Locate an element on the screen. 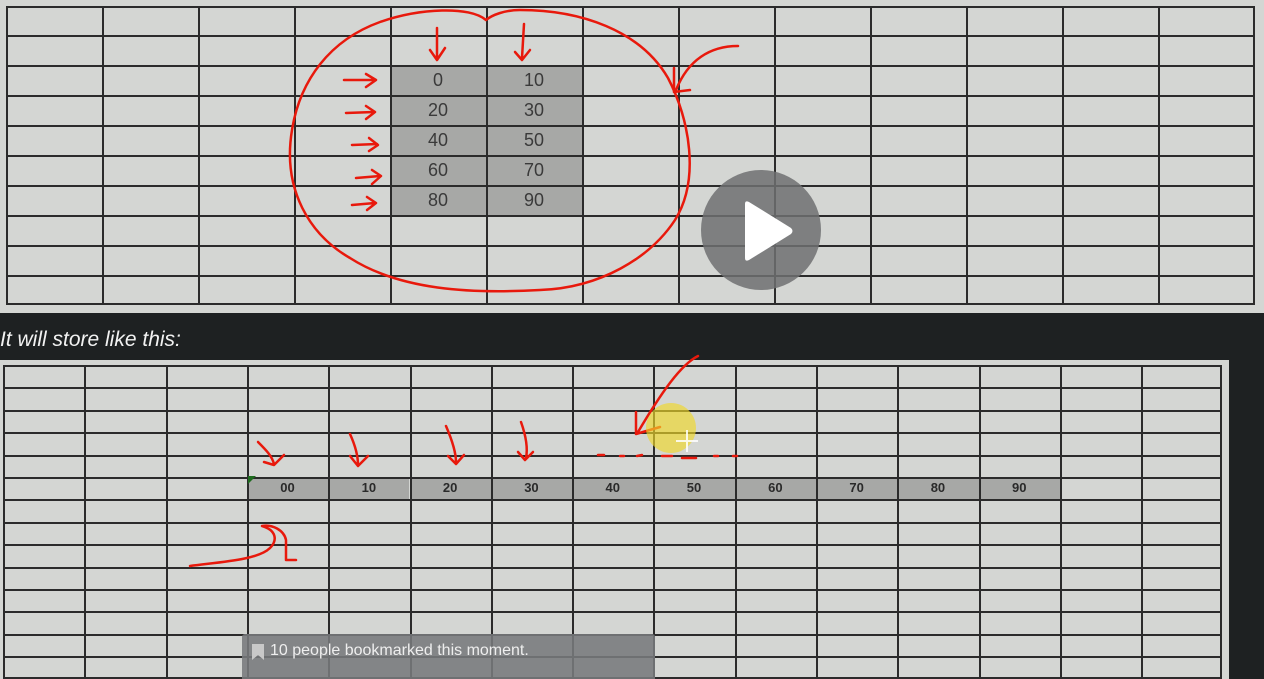  crosshair-cursor-icon is located at coordinates (687, 441).